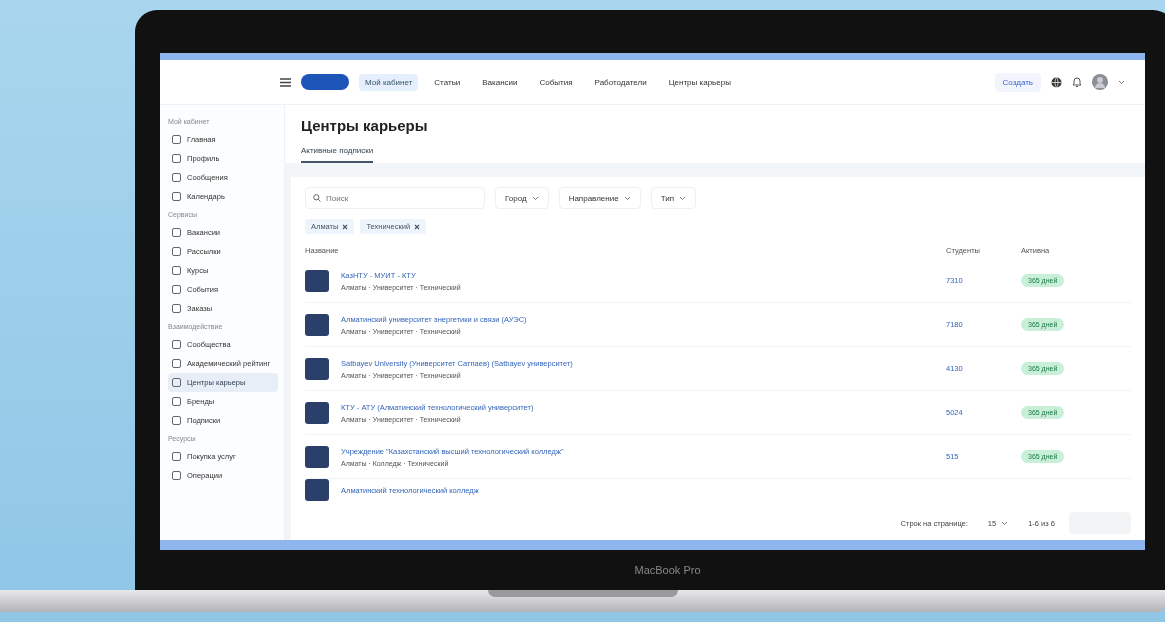 This screenshot has height=622, width=1165. Describe the element at coordinates (365, 125) in the screenshot. I see `page-title: Центры карьеры` at that location.